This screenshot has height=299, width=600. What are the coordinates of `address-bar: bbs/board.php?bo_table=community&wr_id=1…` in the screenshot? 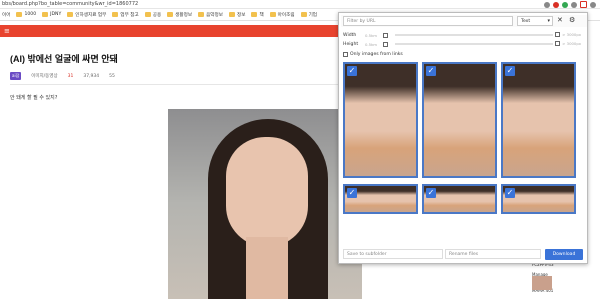 It's located at (300, 4).